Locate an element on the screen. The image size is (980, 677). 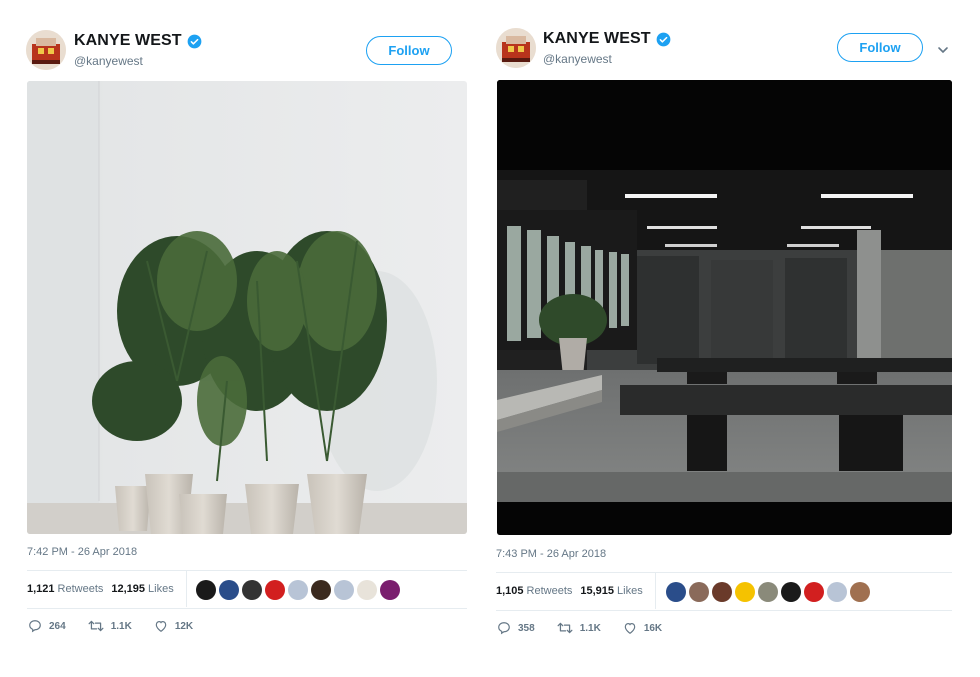
like-count-short: 16K is located at coordinates (653, 628).